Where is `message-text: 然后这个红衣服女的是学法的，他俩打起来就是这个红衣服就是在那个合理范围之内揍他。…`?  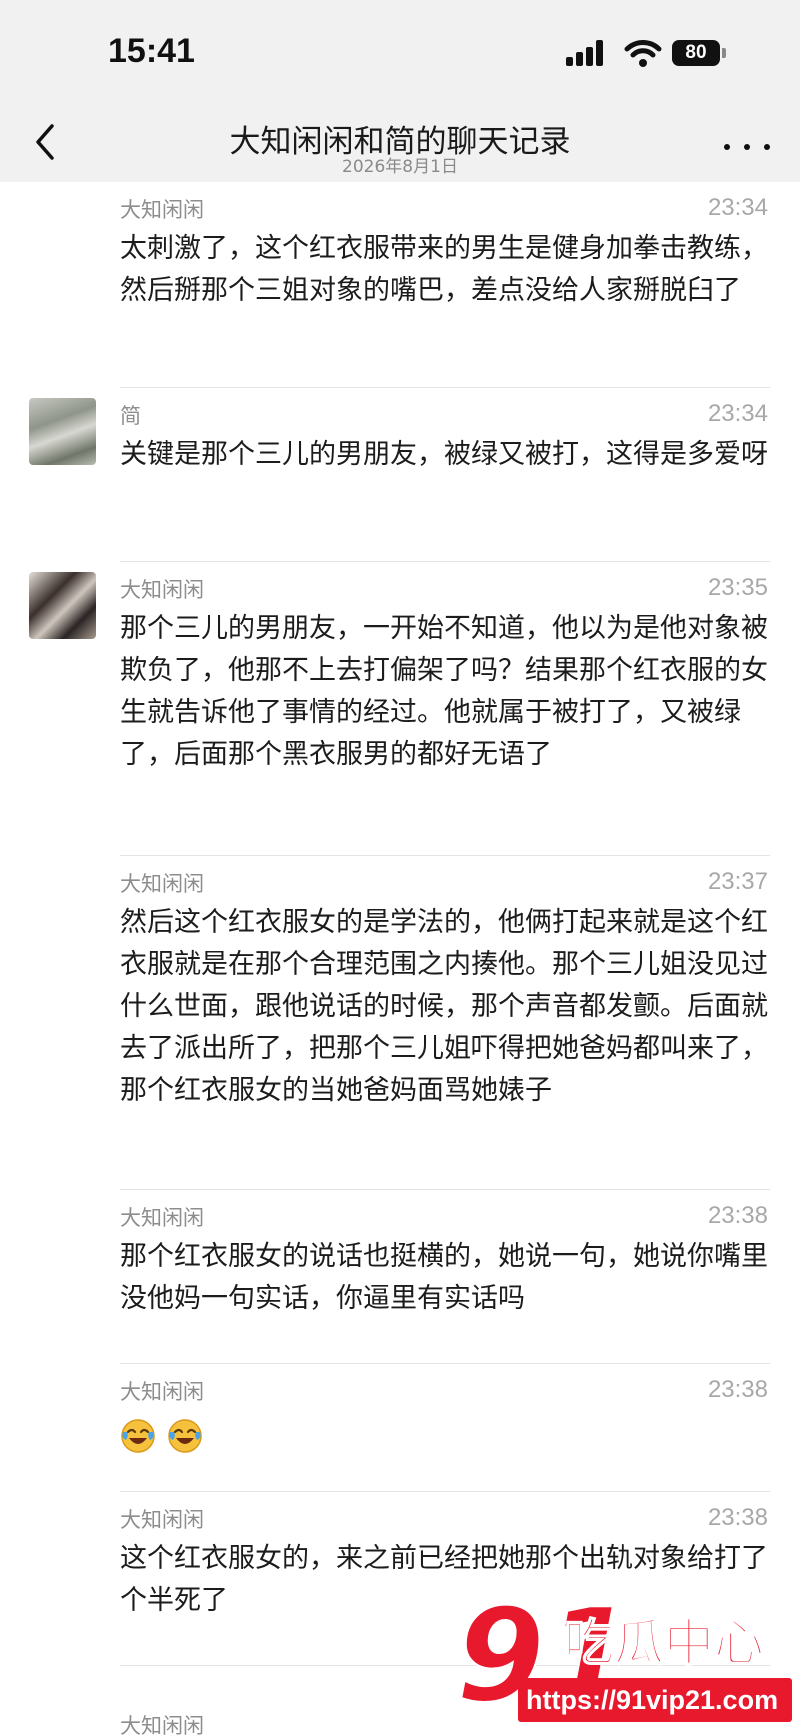
message-text: 然后这个红衣服女的是学法的，他俩打起来就是这个红衣服就是在那个合理范围之内揍他。… is located at coordinates (444, 1006).